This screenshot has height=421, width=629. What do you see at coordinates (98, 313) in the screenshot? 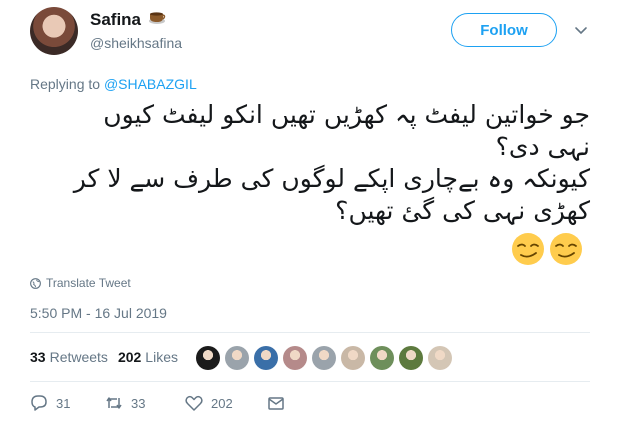
I see `tweet-timestamp: 5:50 PM - 16 Jul 2019` at bounding box center [98, 313].